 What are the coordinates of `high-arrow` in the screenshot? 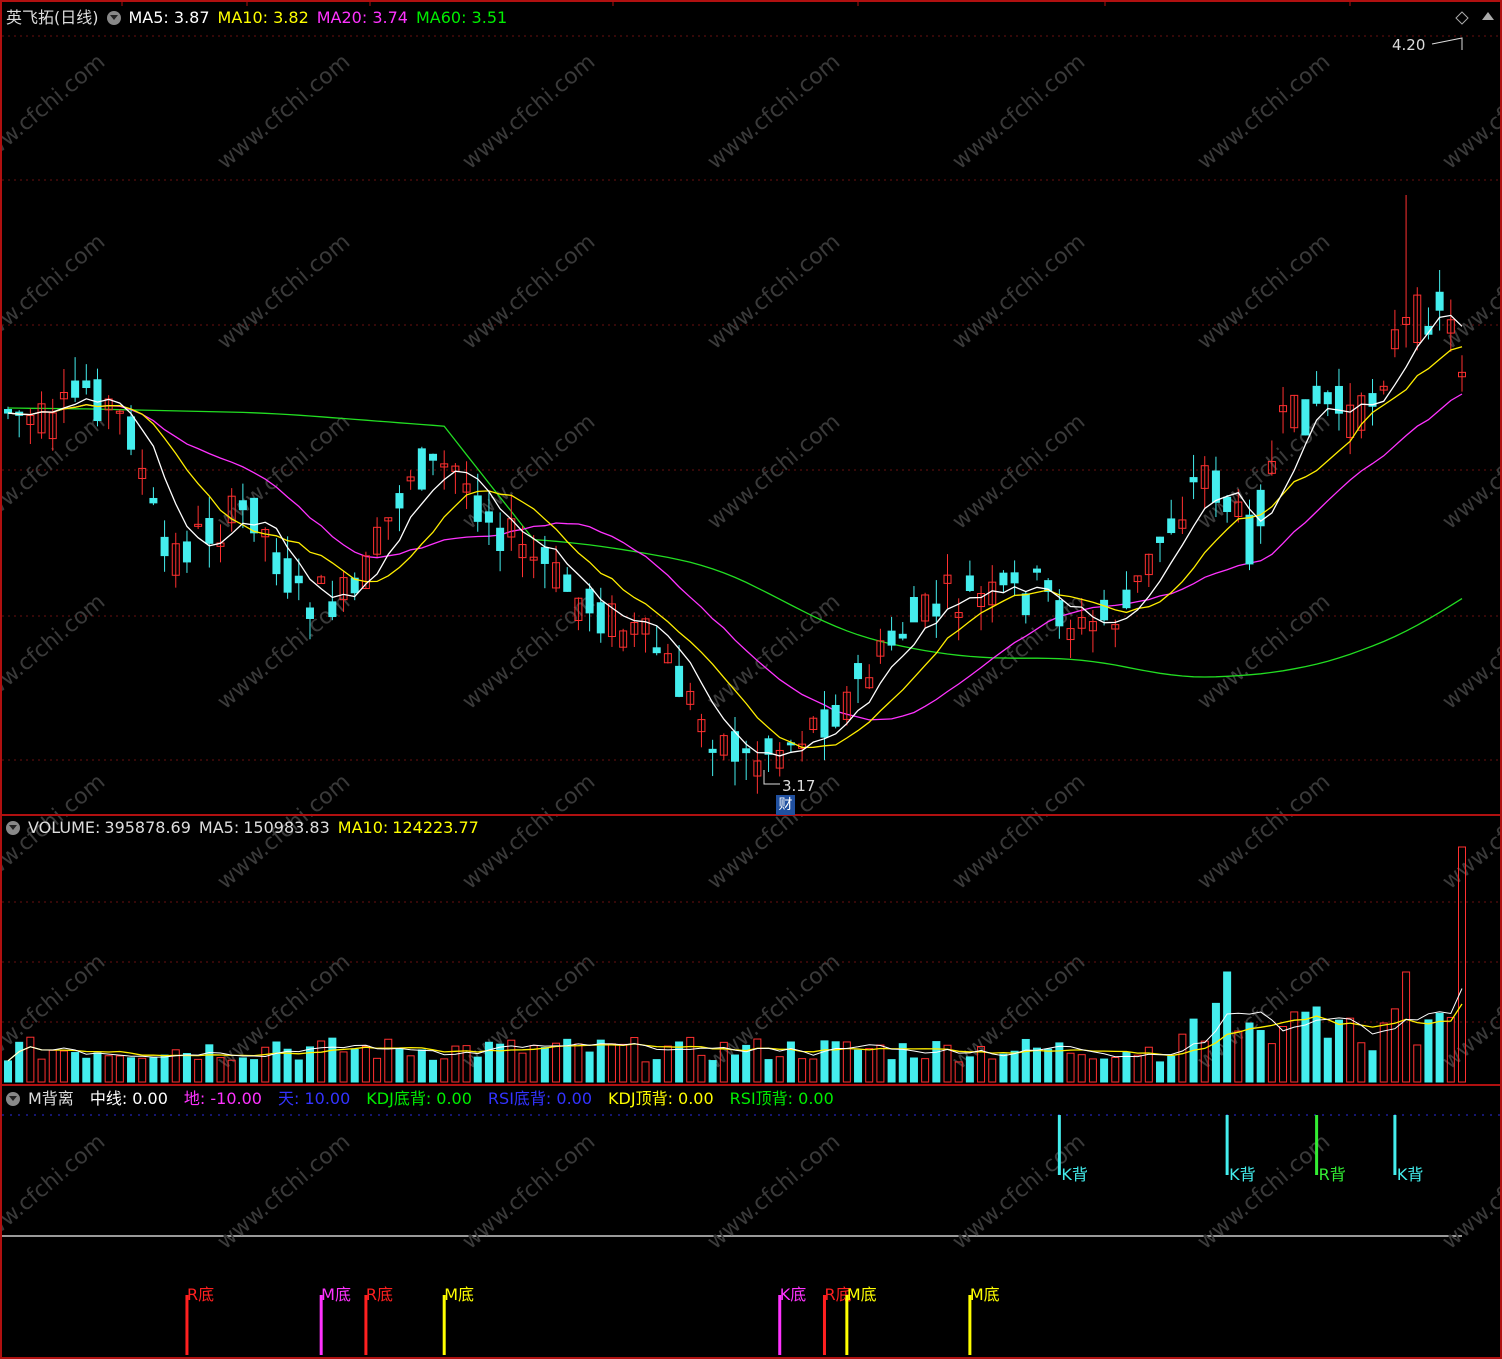 It's located at (1447, 43).